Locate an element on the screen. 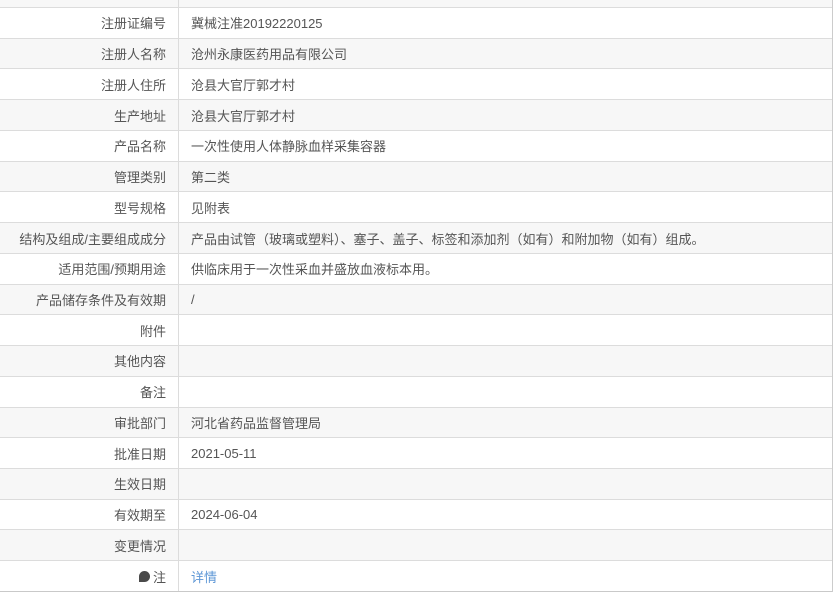 The height and width of the screenshot is (597, 833). table-row: 注 详情 is located at coordinates (416, 576).